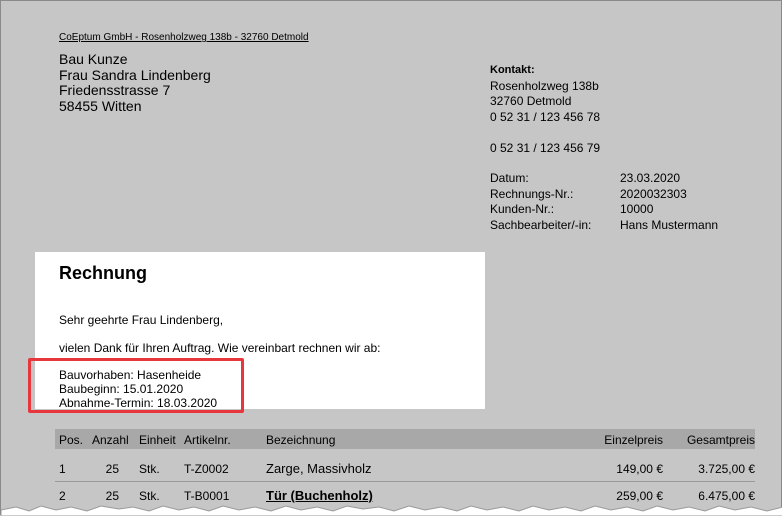 Image resolution: width=782 pixels, height=516 pixels. What do you see at coordinates (149, 469) in the screenshot?
I see `cell-unit: Stk.` at bounding box center [149, 469].